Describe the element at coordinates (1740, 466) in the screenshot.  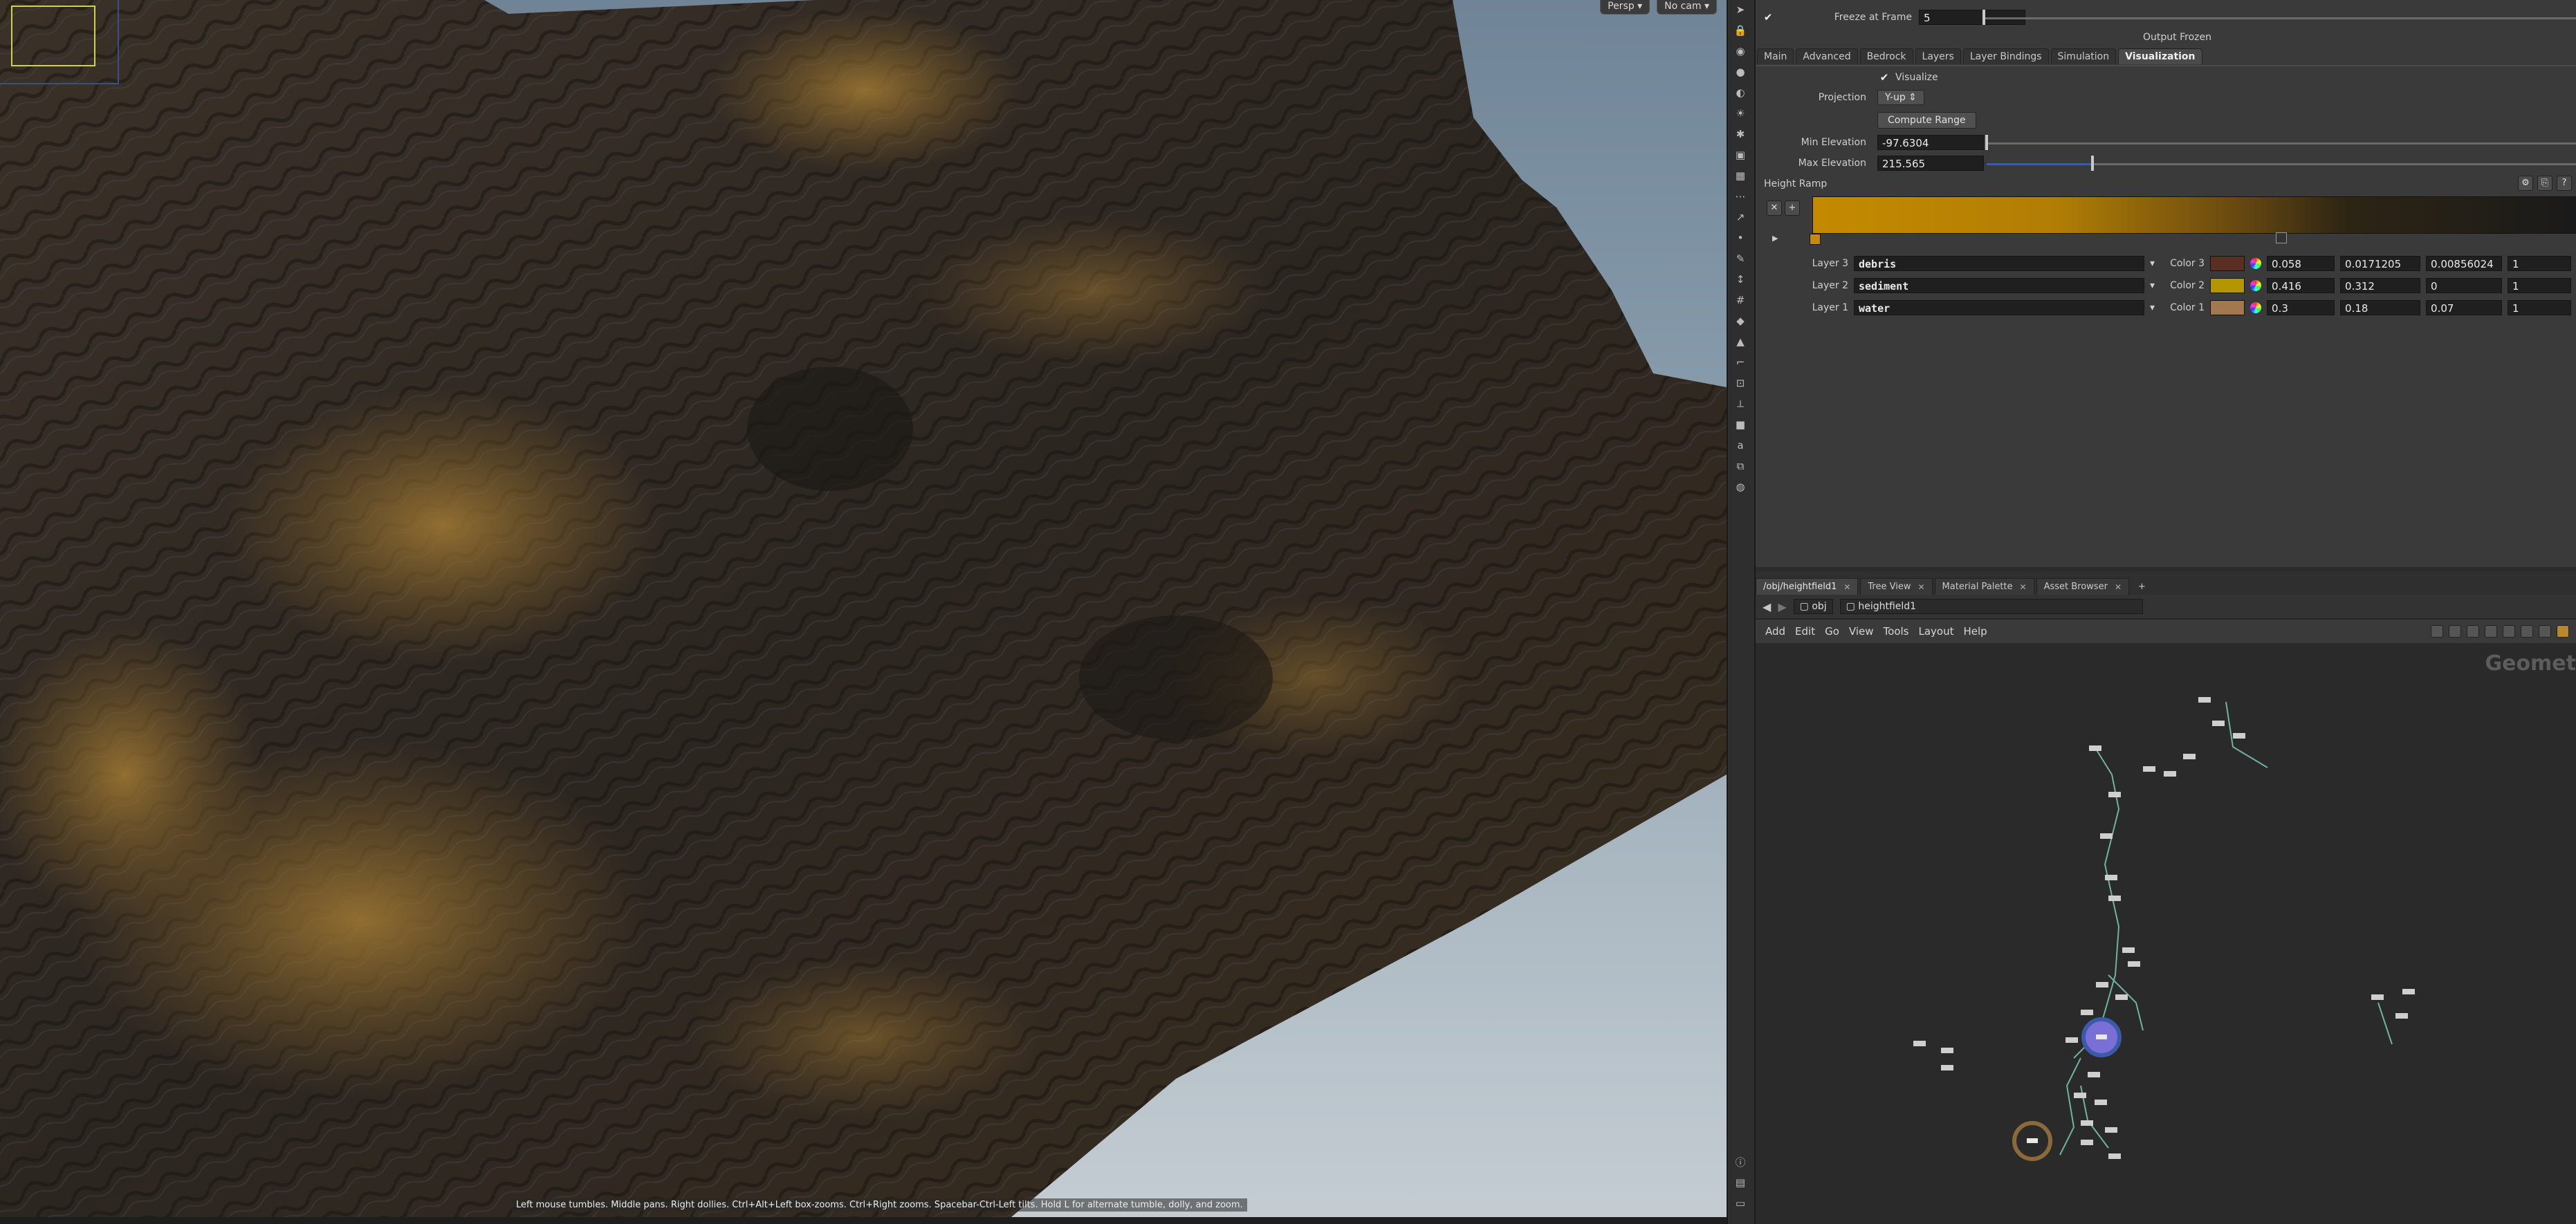
I see `snapshot-icon: ⧉` at that location.